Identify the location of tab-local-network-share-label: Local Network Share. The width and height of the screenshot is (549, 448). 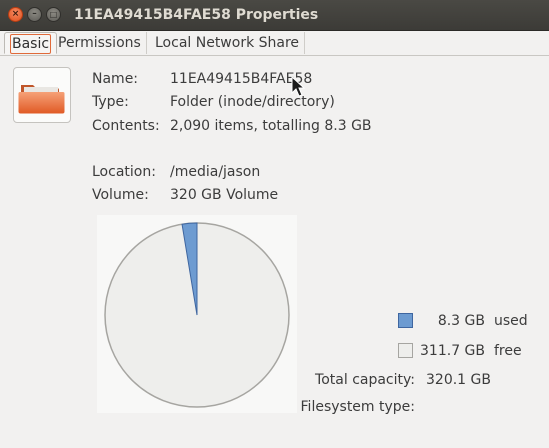
(227, 43).